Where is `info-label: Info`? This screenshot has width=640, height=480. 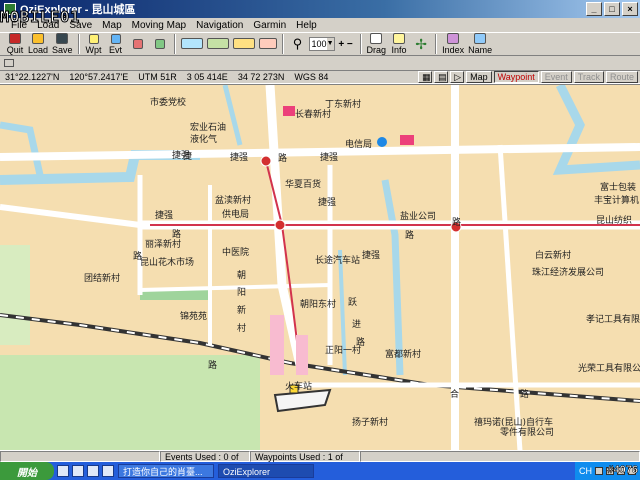
info-label: Info is located at coordinates (399, 50).